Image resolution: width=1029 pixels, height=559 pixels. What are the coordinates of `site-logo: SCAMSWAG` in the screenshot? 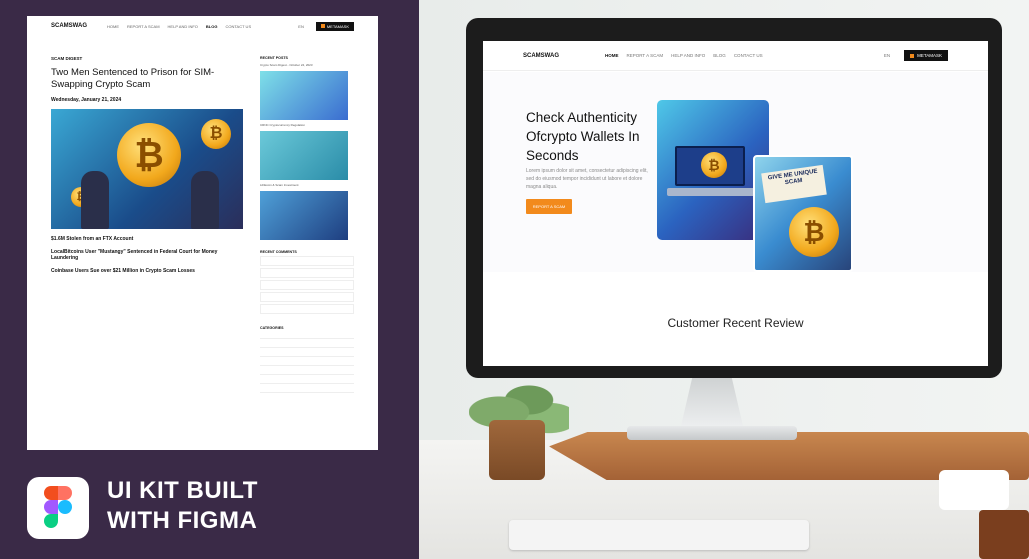 It's located at (541, 56).